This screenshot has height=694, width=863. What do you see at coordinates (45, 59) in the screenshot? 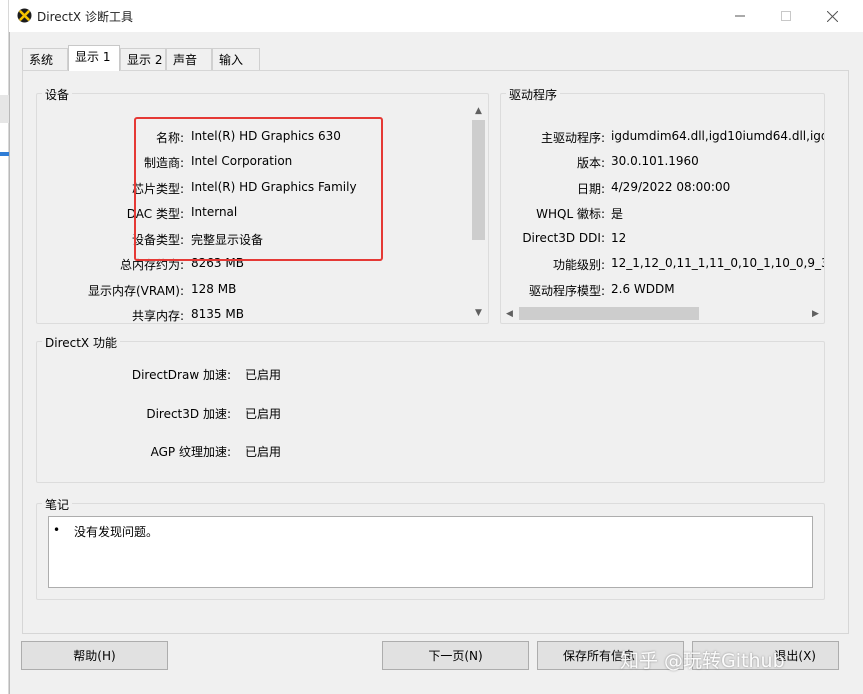
I see `tab-system: 系统` at bounding box center [45, 59].